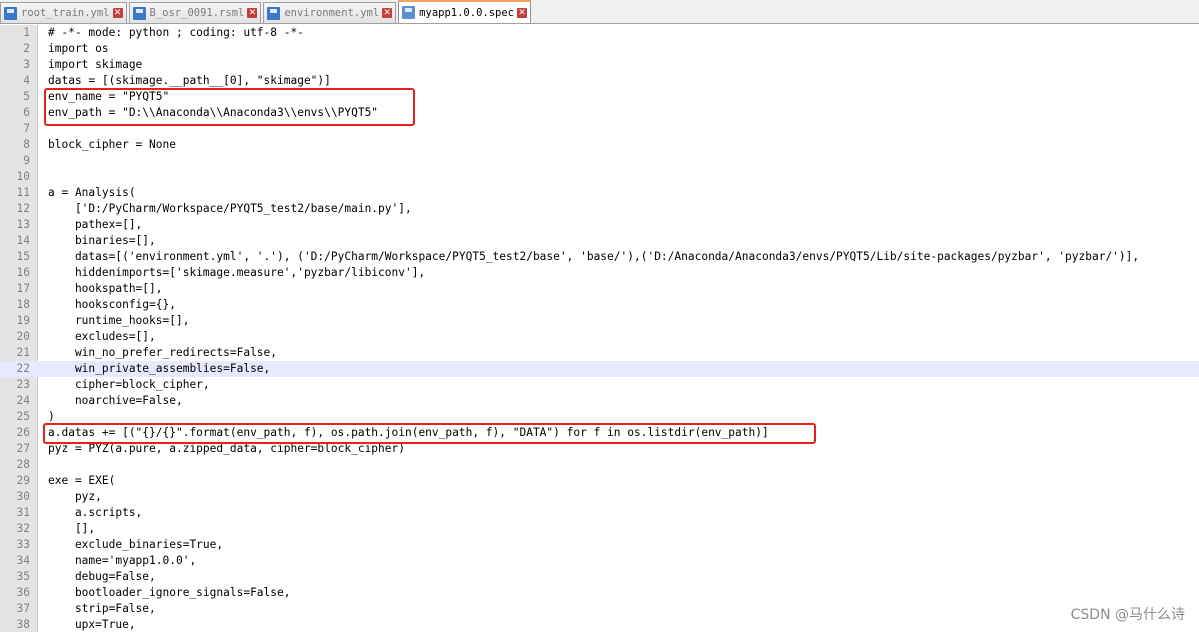 The image size is (1199, 632). What do you see at coordinates (599, 465) in the screenshot?
I see `code-line: 28` at bounding box center [599, 465].